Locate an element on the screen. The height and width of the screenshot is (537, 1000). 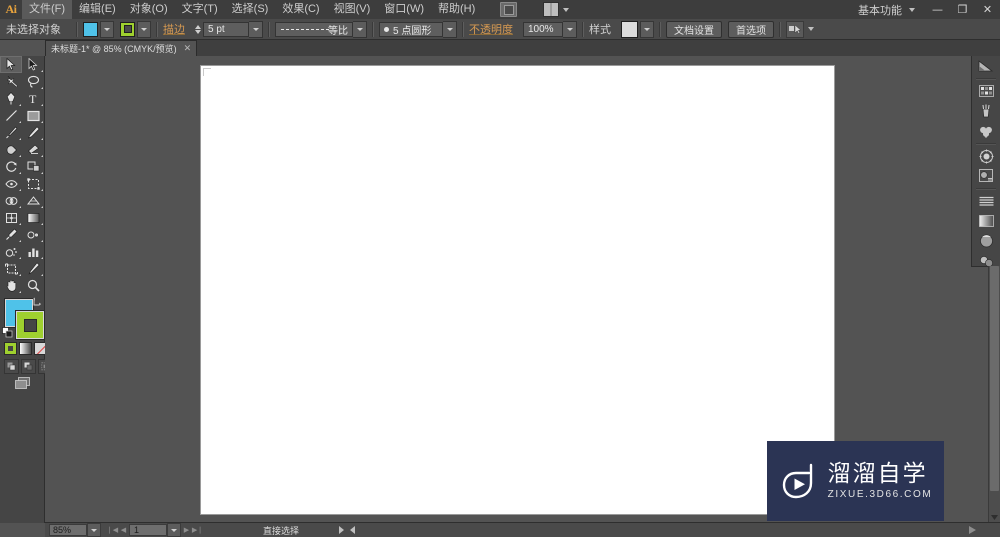
menu-type: 文字(T) is located at coordinates (200, 9).